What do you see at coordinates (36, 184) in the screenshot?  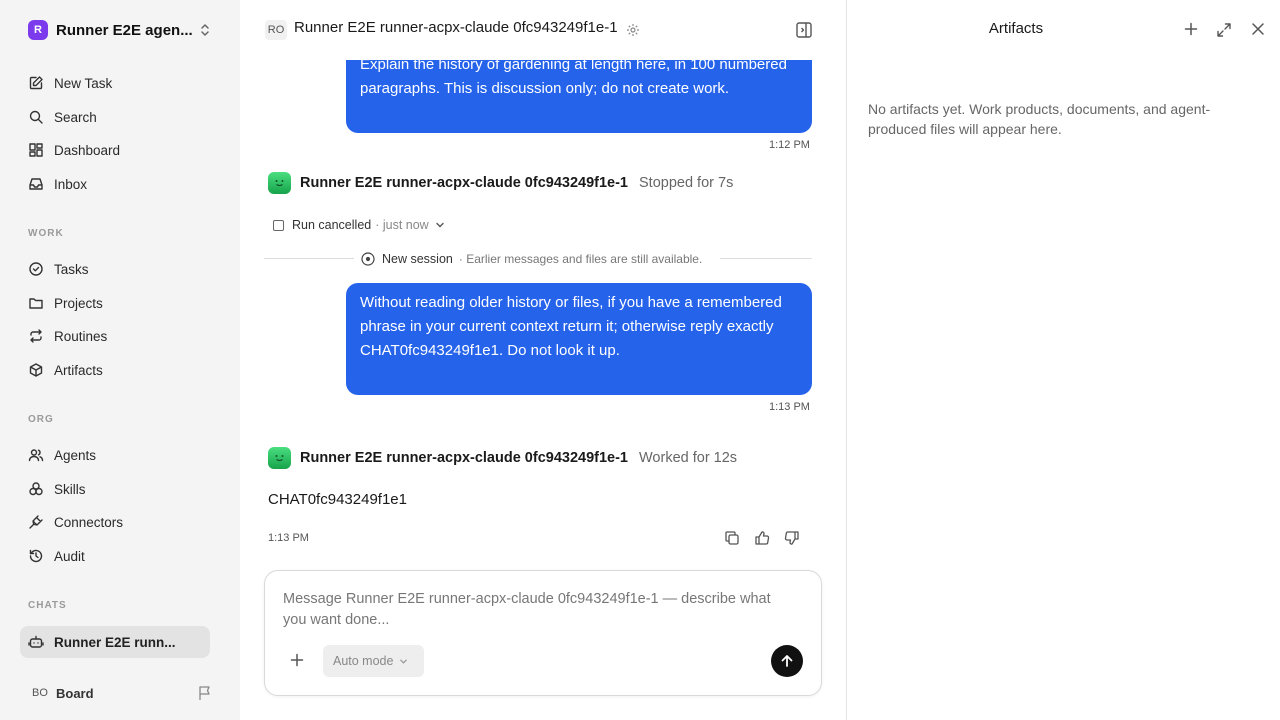 I see `inbox-icon` at bounding box center [36, 184].